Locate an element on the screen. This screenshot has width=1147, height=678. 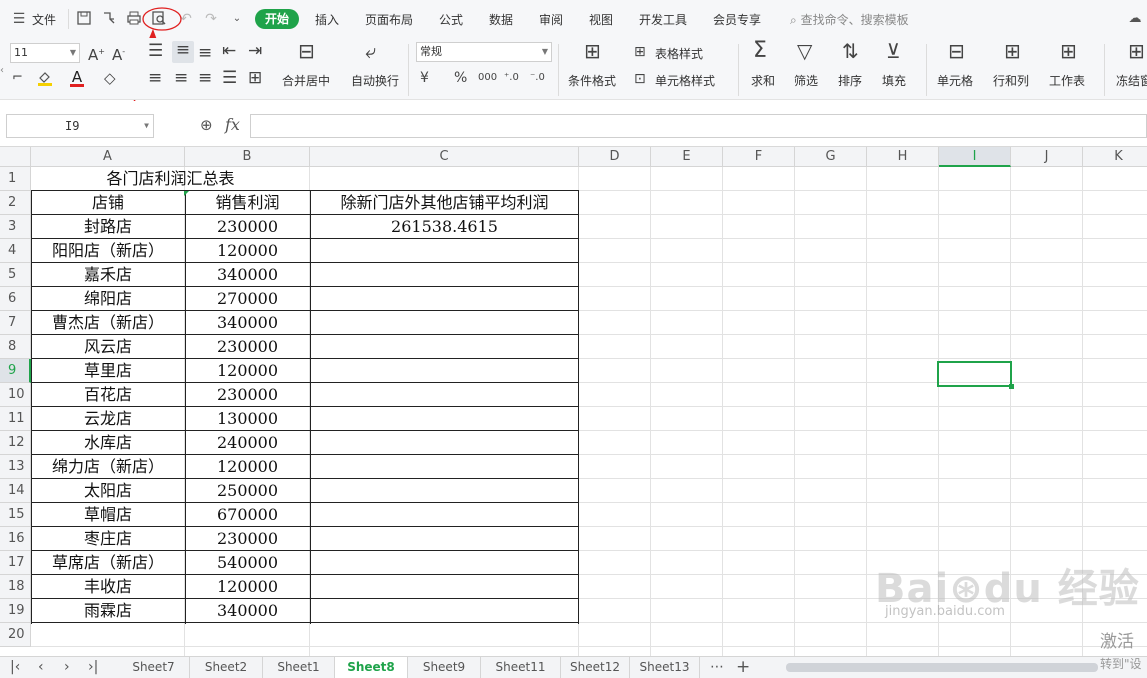
align-right-icon: ≡ is located at coordinates (205, 78).